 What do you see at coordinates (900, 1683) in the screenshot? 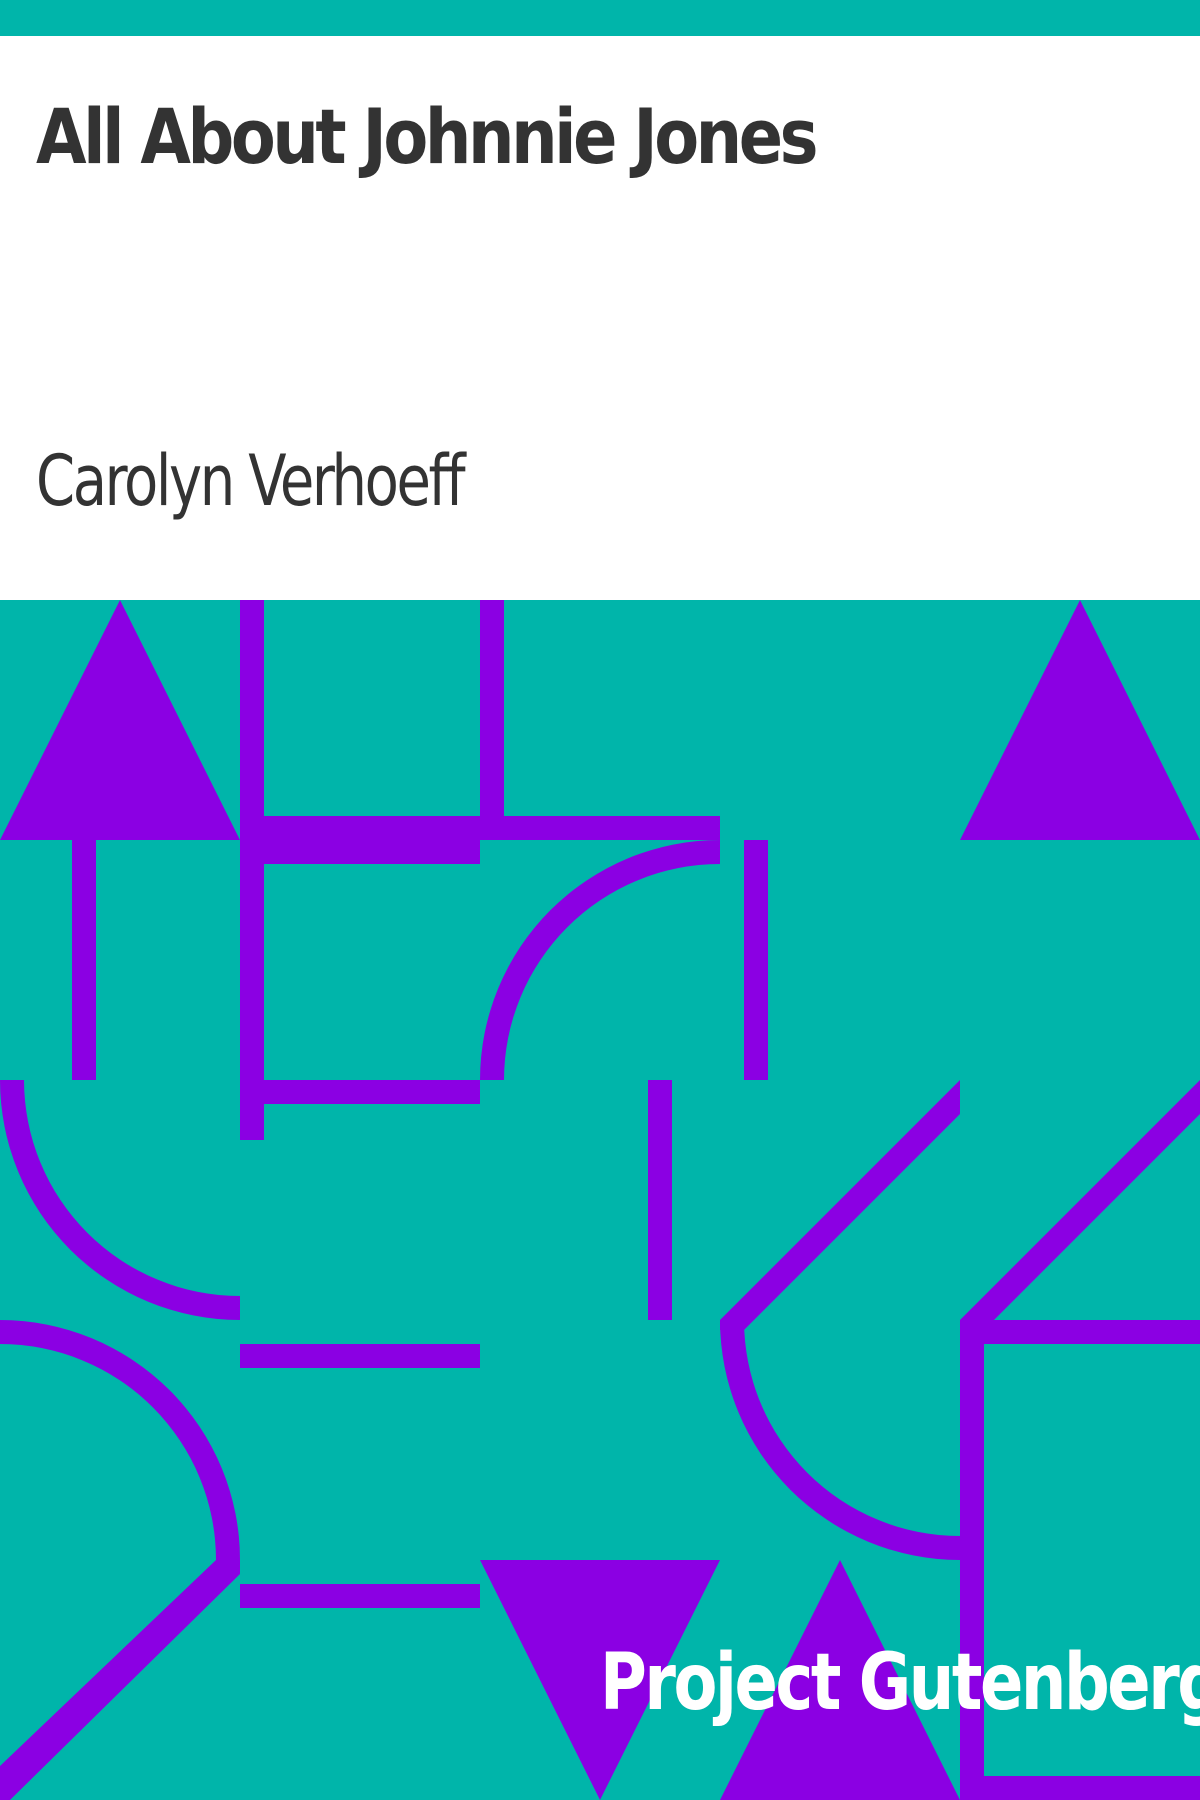
I see `publisher-name: Project Gutenberg` at bounding box center [900, 1683].